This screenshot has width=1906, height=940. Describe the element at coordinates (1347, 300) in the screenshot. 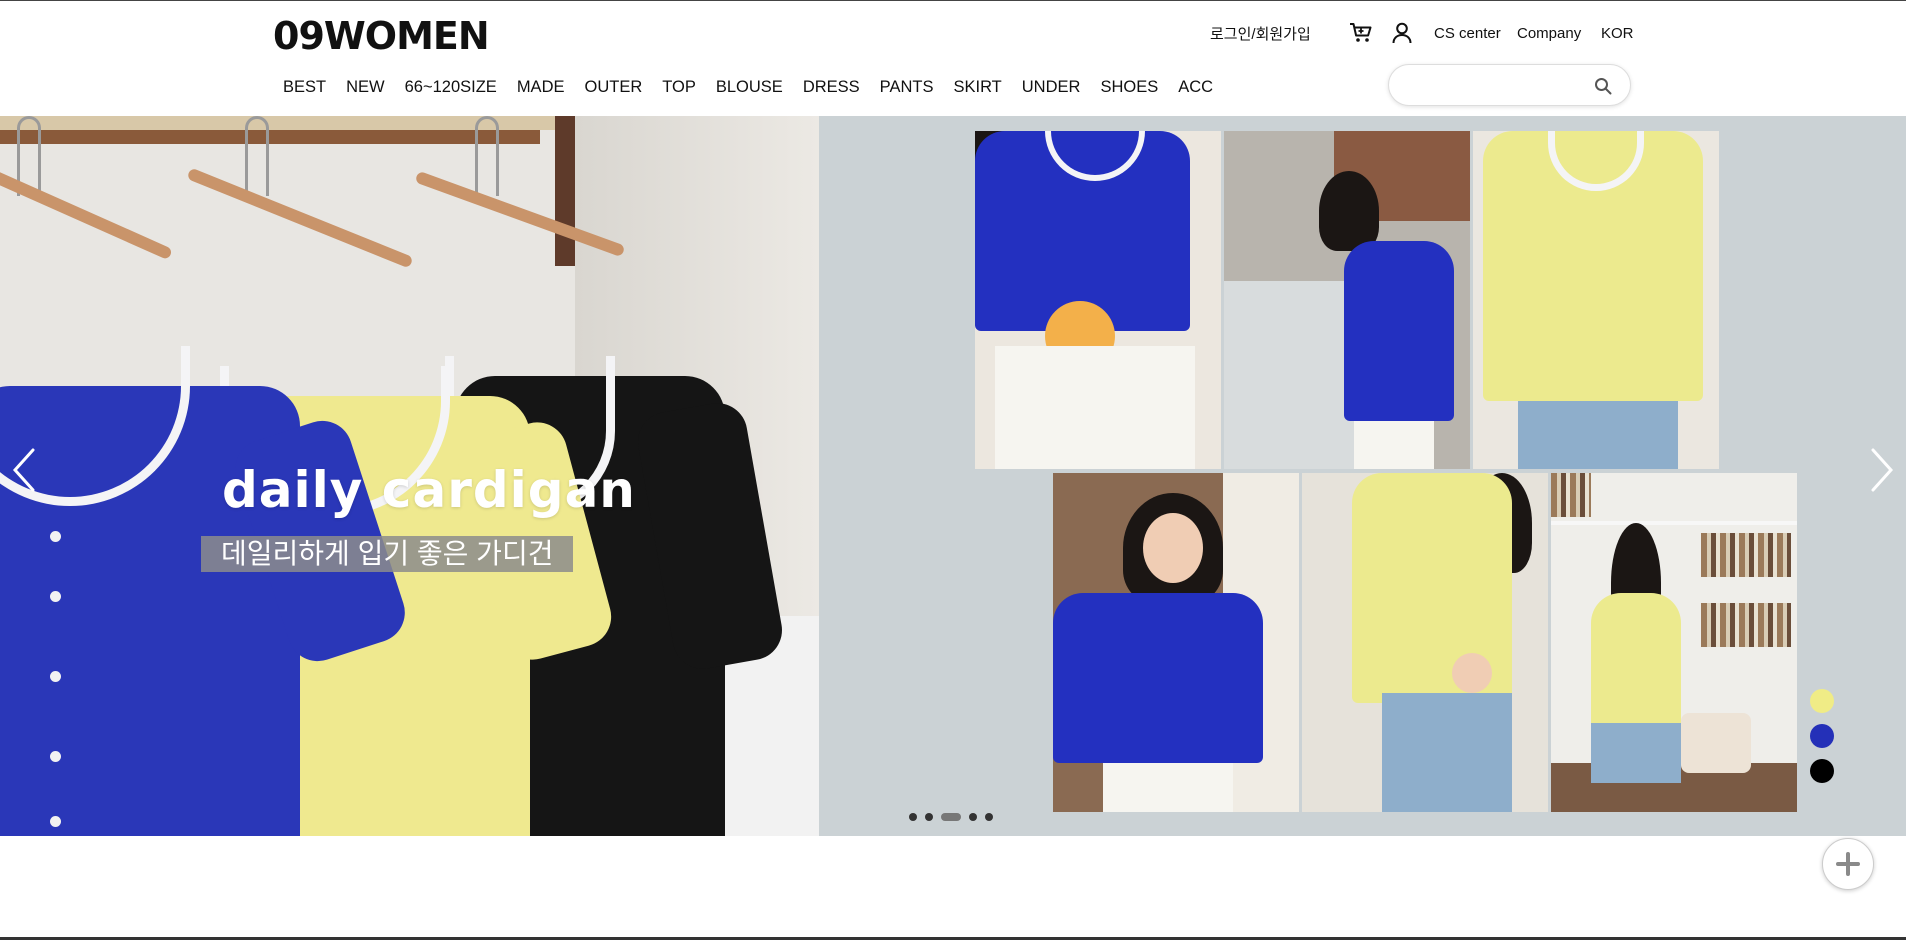

I see `collage-photo-blue-cafe` at that location.